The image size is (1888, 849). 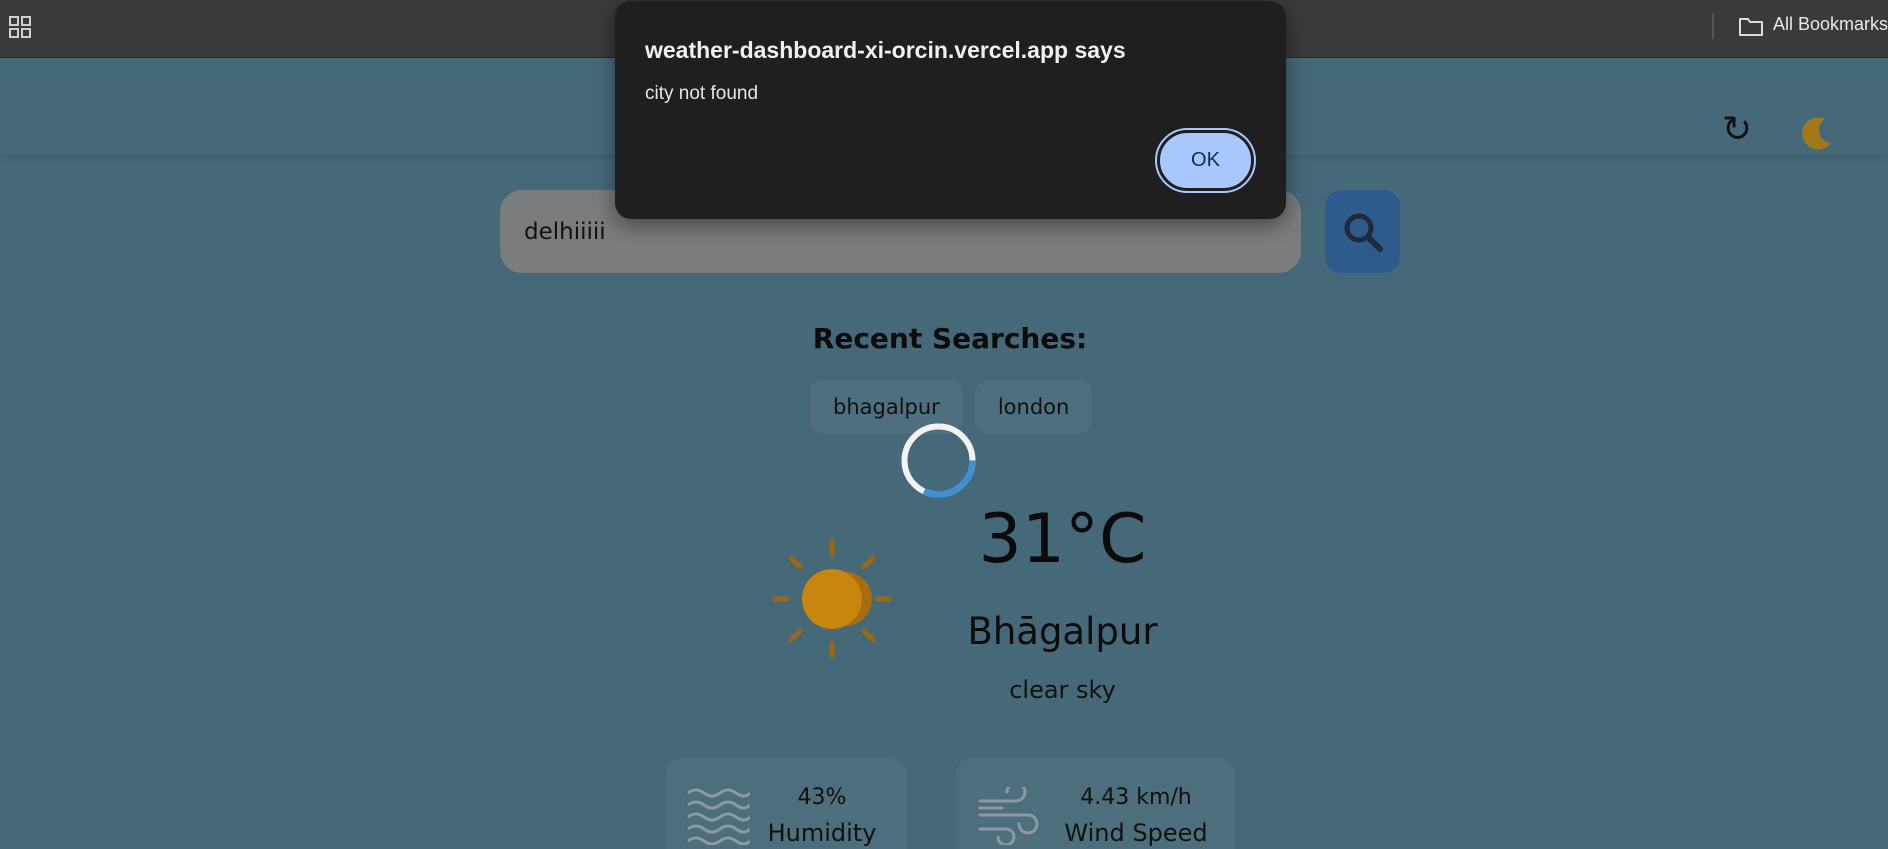 I want to click on temperature: 31°C, so click(x=1062, y=539).